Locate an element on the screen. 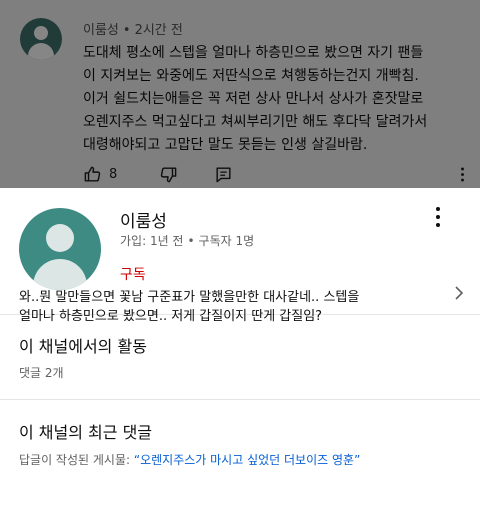 Image resolution: width=480 pixels, height=529 pixels. thumbs-down-icon is located at coordinates (168, 174).